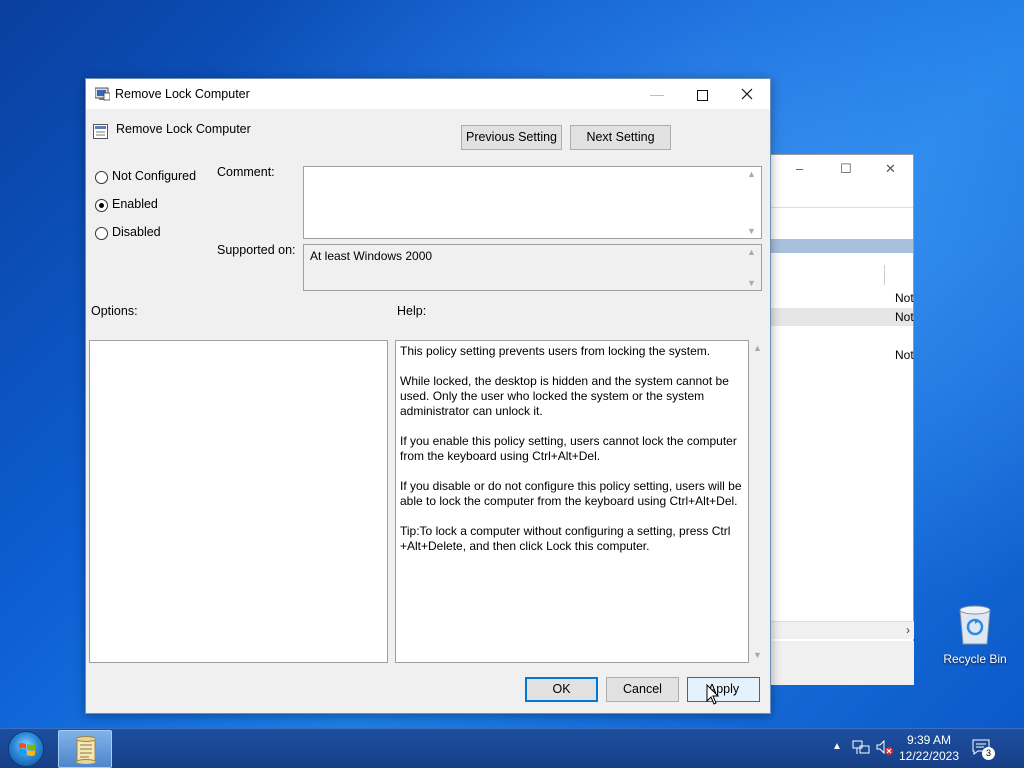  What do you see at coordinates (620, 137) in the screenshot?
I see `next-setting-button: Next Setting` at bounding box center [620, 137].